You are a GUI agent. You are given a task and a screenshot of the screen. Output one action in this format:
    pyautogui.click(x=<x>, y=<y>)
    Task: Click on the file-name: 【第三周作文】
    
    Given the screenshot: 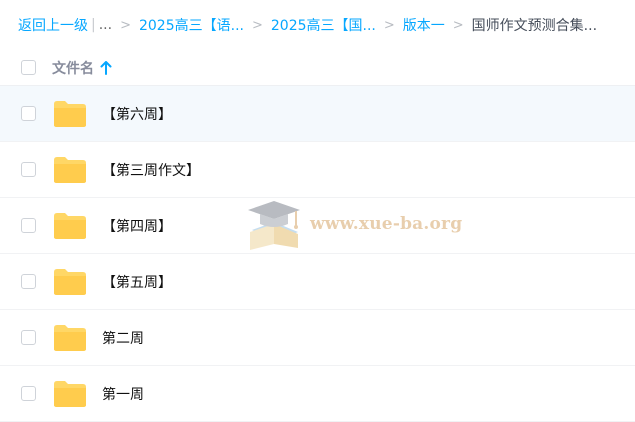 What is the action you would take?
    pyautogui.click(x=151, y=170)
    